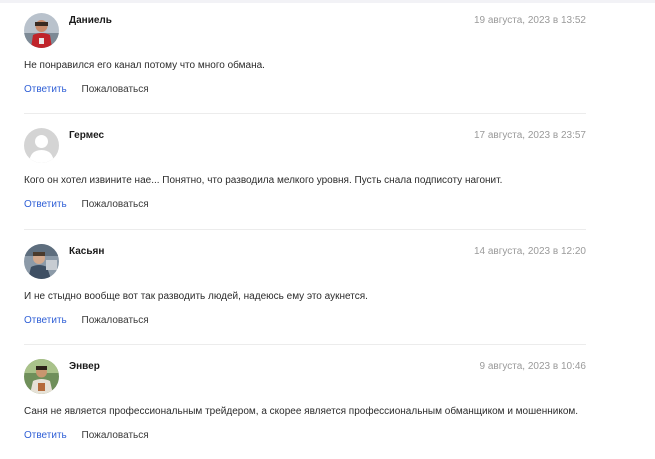 The image size is (655, 459). I want to click on top-border, so click(327, 1).